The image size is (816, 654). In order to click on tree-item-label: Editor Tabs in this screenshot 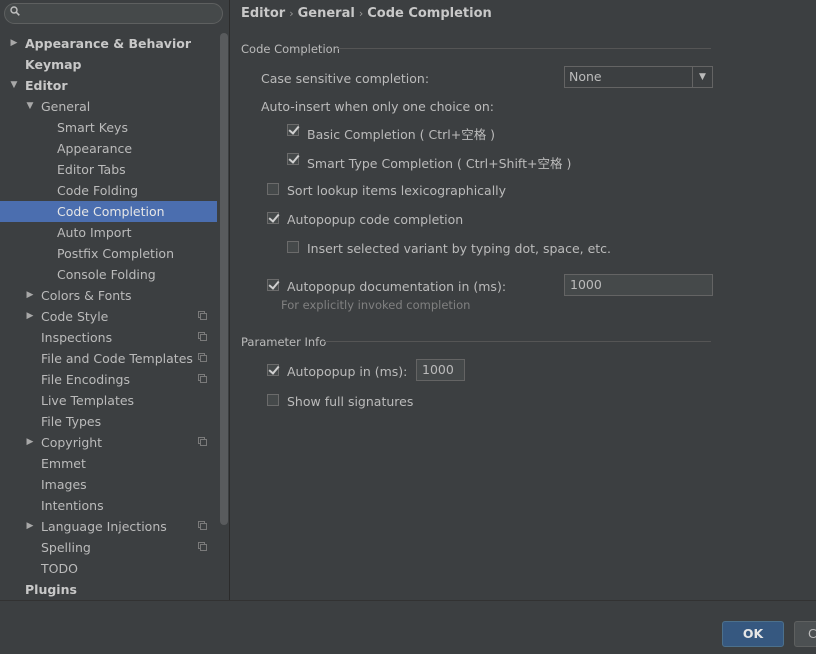, I will do `click(91, 169)`.